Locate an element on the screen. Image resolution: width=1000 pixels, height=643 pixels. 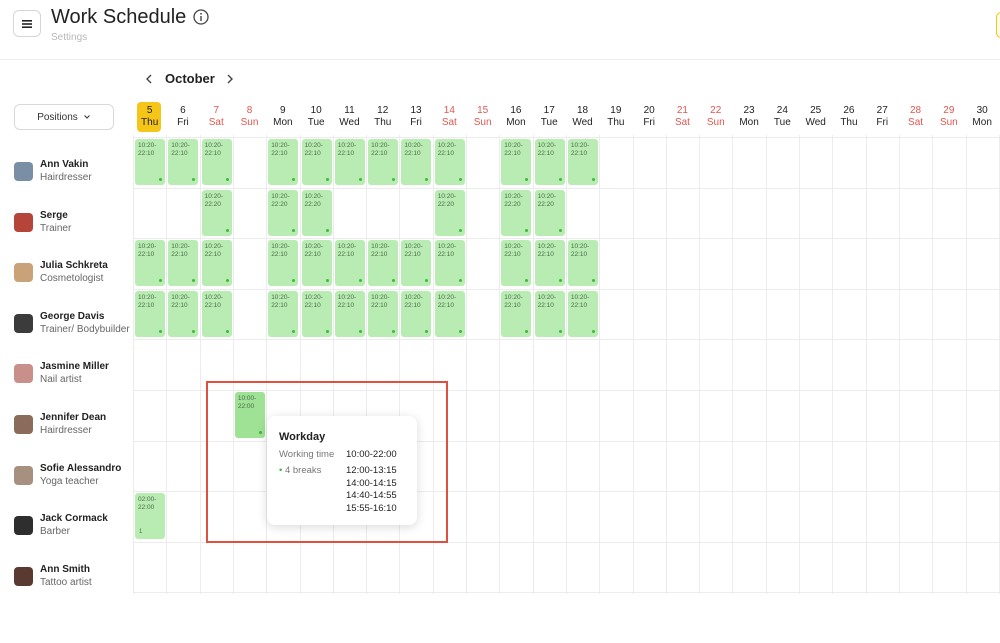
staff-row: Serge Trainer is located at coordinates (66, 225).